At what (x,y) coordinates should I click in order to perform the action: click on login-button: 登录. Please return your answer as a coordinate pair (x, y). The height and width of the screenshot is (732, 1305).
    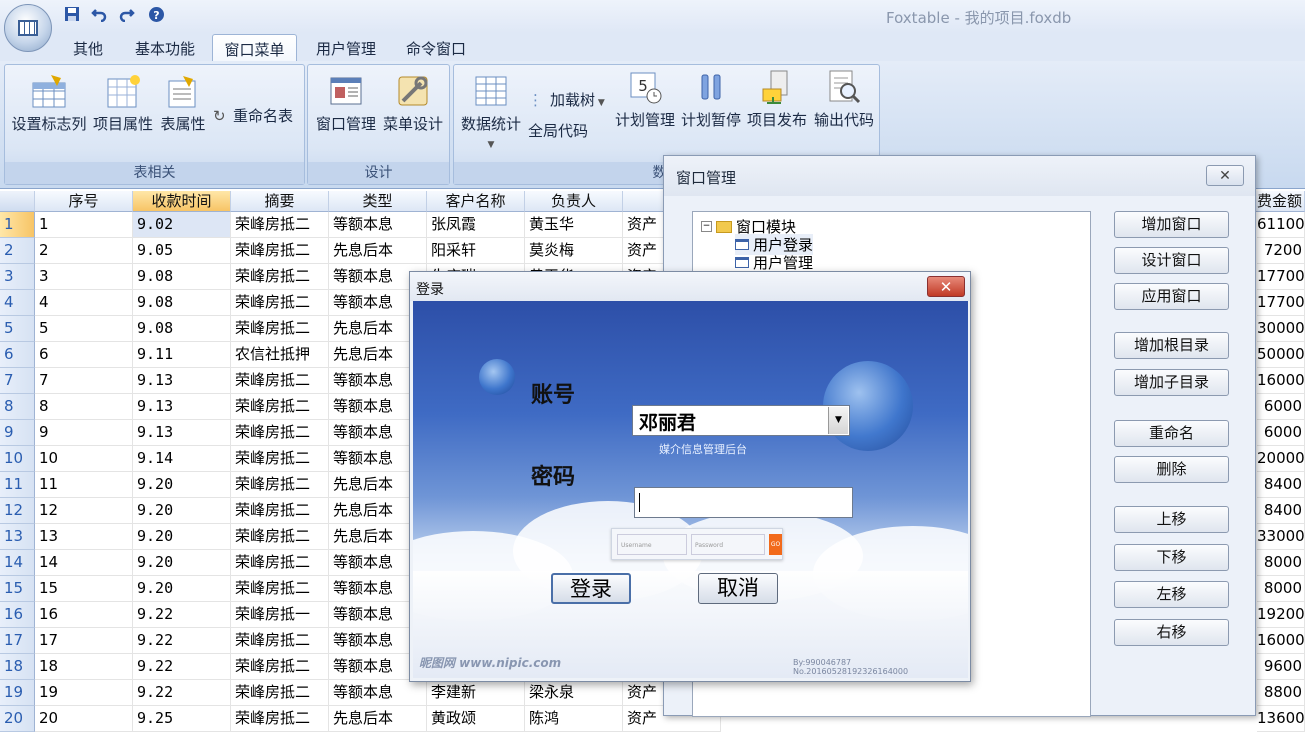
    Looking at the image, I should click on (591, 588).